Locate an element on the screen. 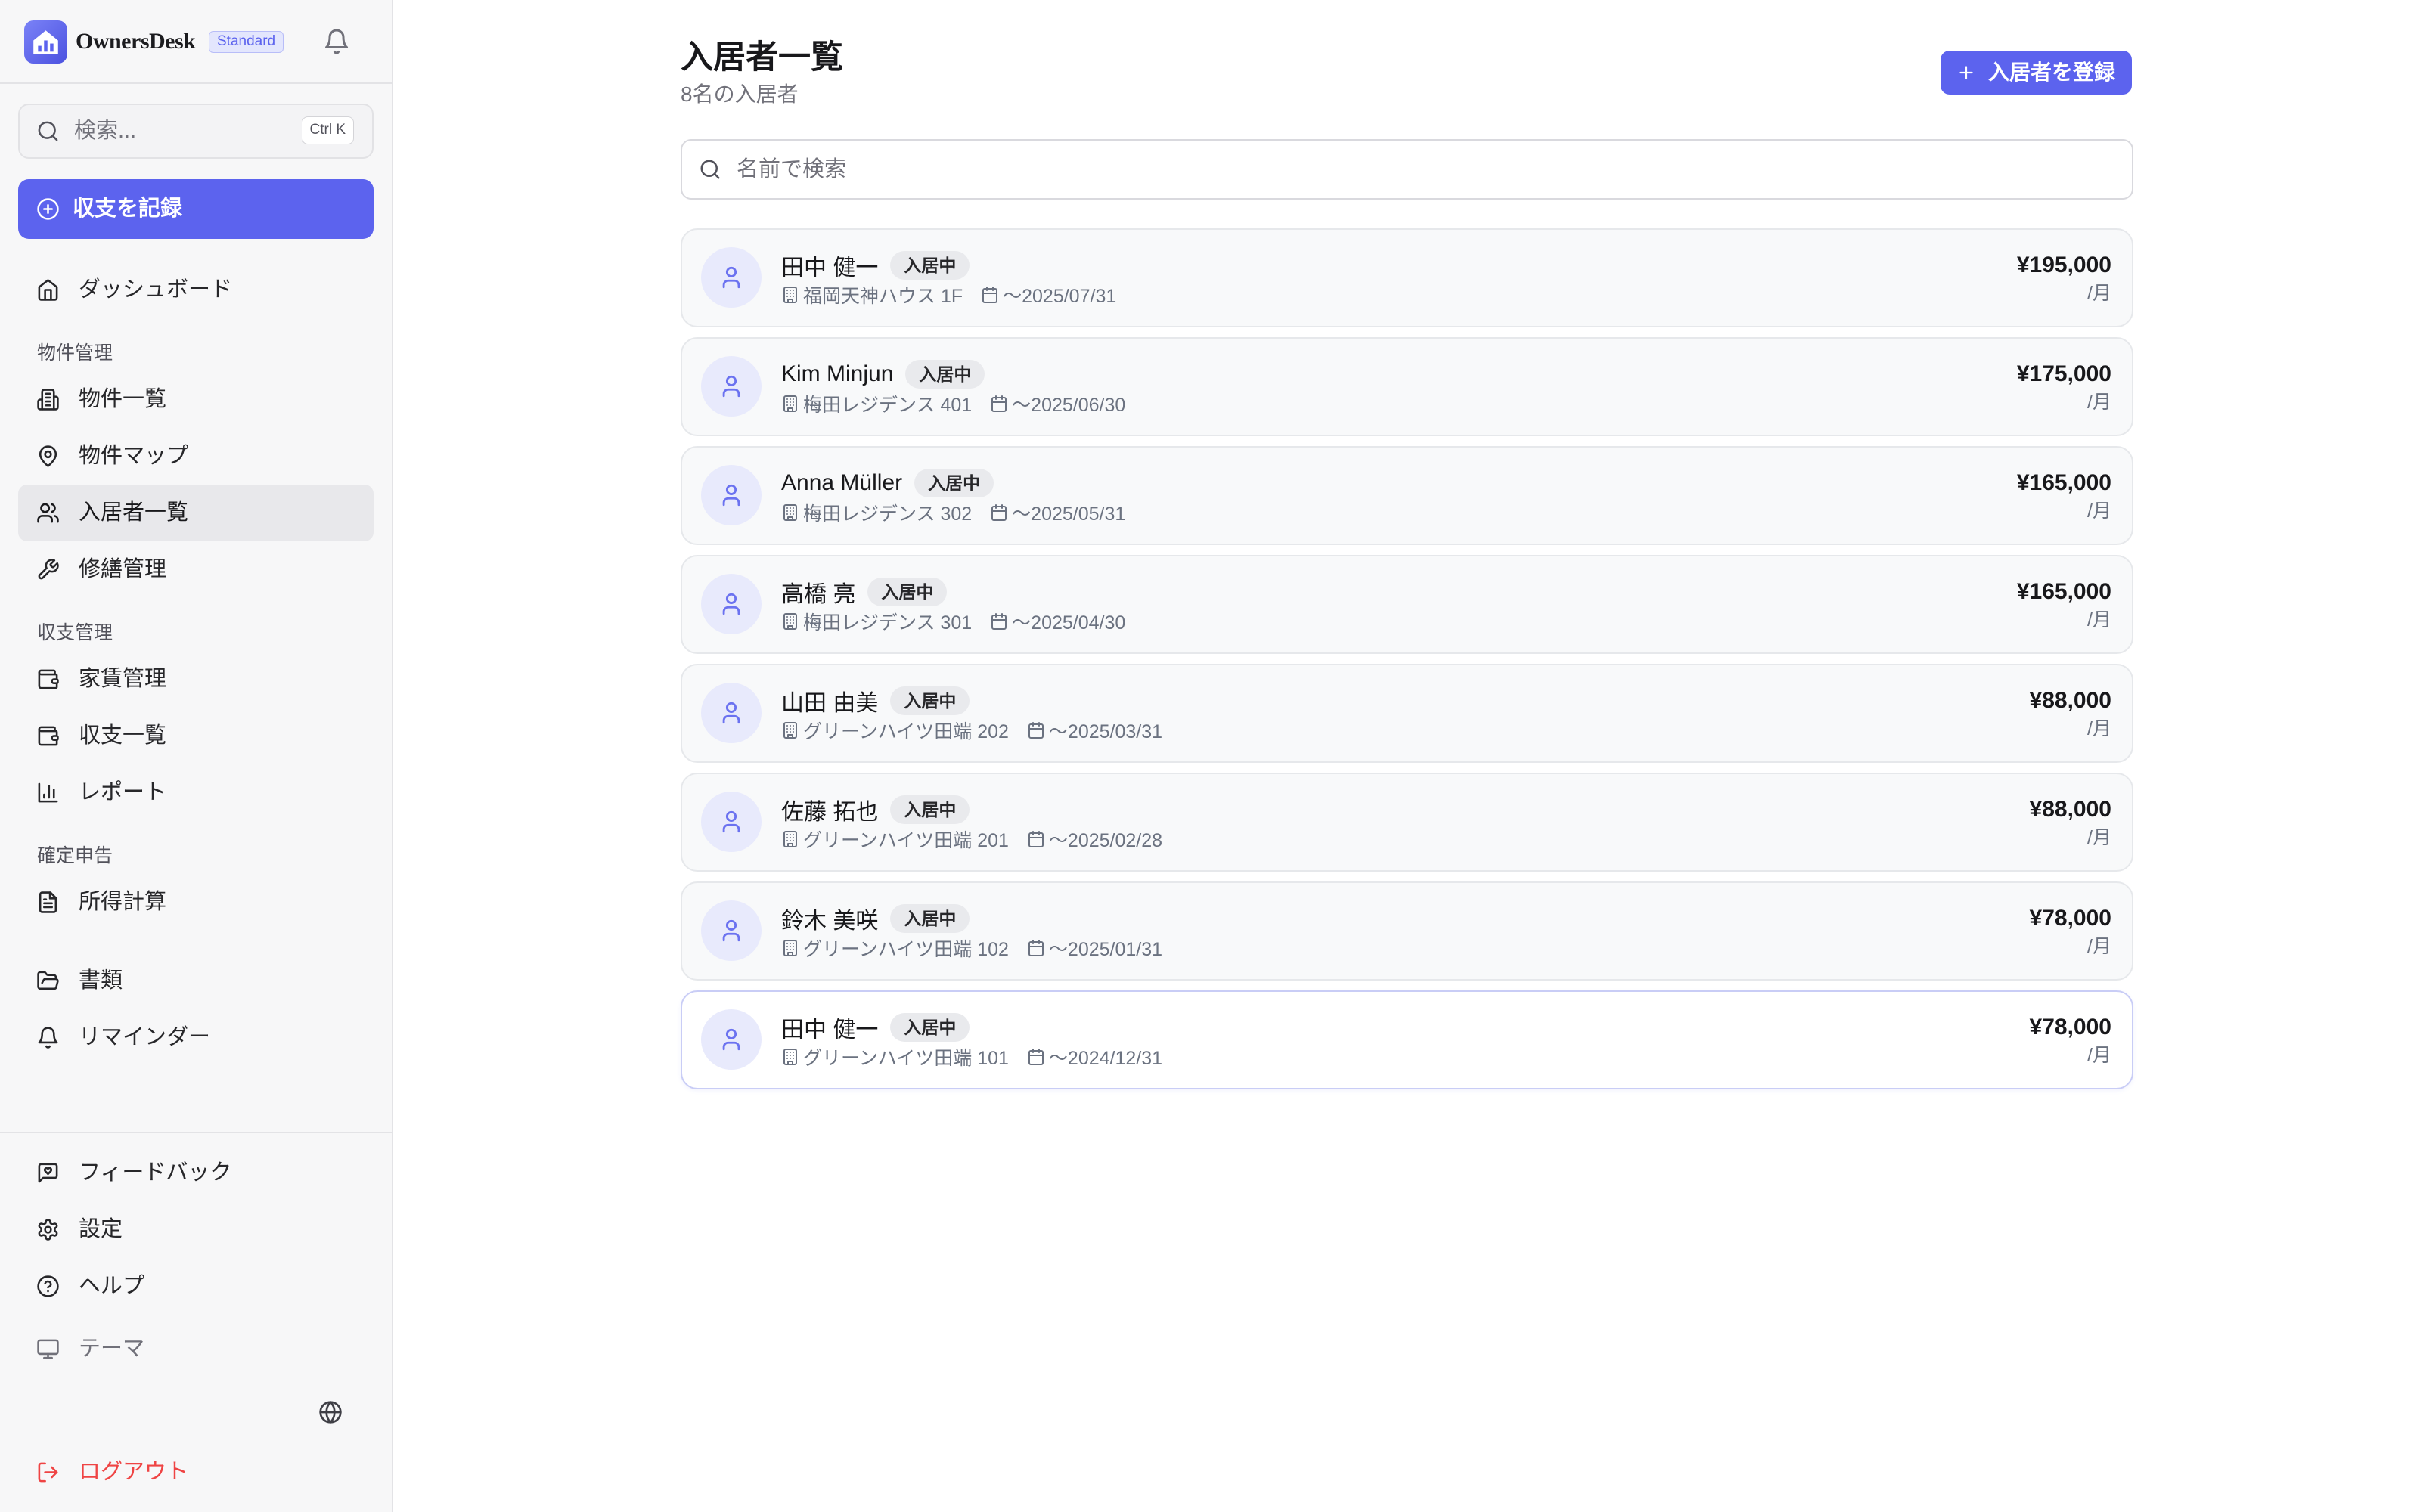  wrench-icon is located at coordinates (48, 569).